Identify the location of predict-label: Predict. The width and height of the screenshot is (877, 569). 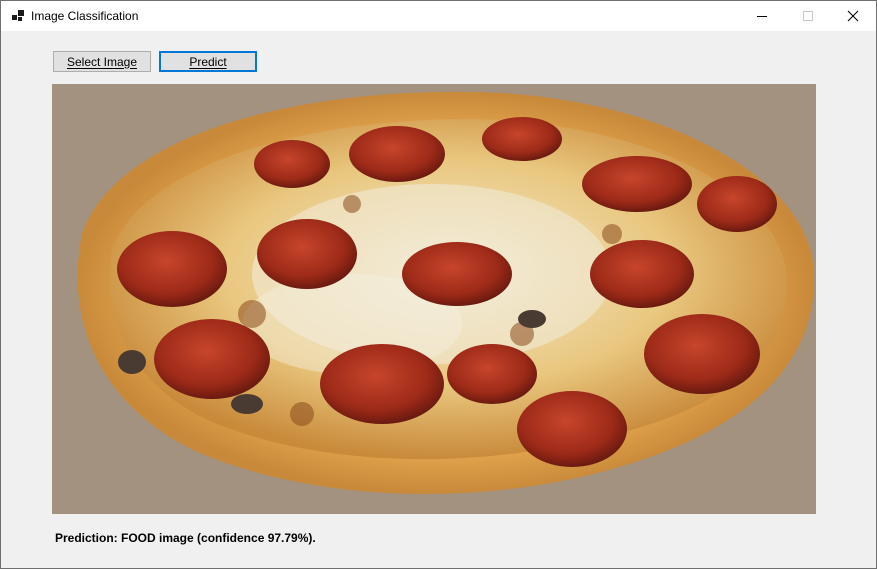
(208, 61).